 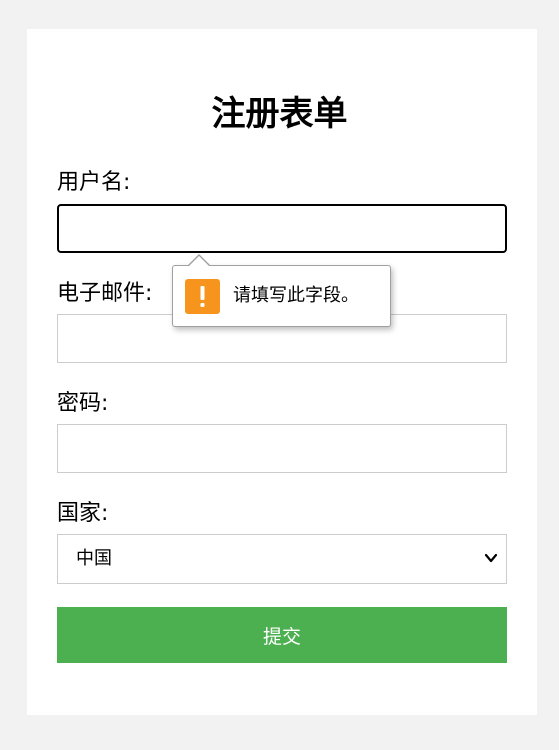 What do you see at coordinates (282, 228) in the screenshot?
I see `username-input` at bounding box center [282, 228].